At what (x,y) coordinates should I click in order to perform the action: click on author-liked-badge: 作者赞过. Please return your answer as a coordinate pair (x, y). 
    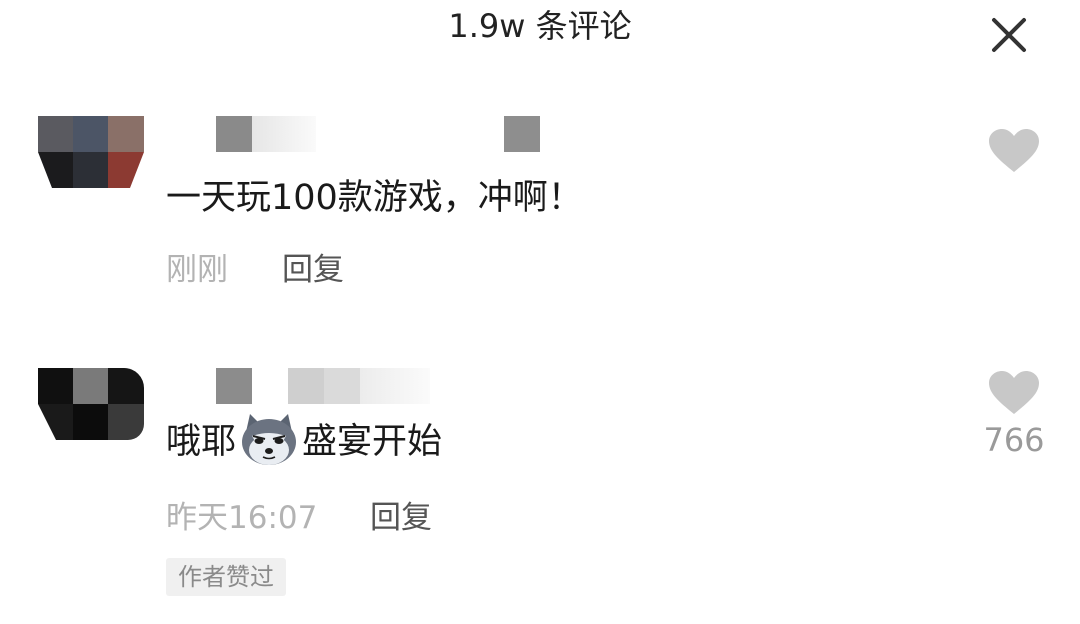
    Looking at the image, I should click on (226, 577).